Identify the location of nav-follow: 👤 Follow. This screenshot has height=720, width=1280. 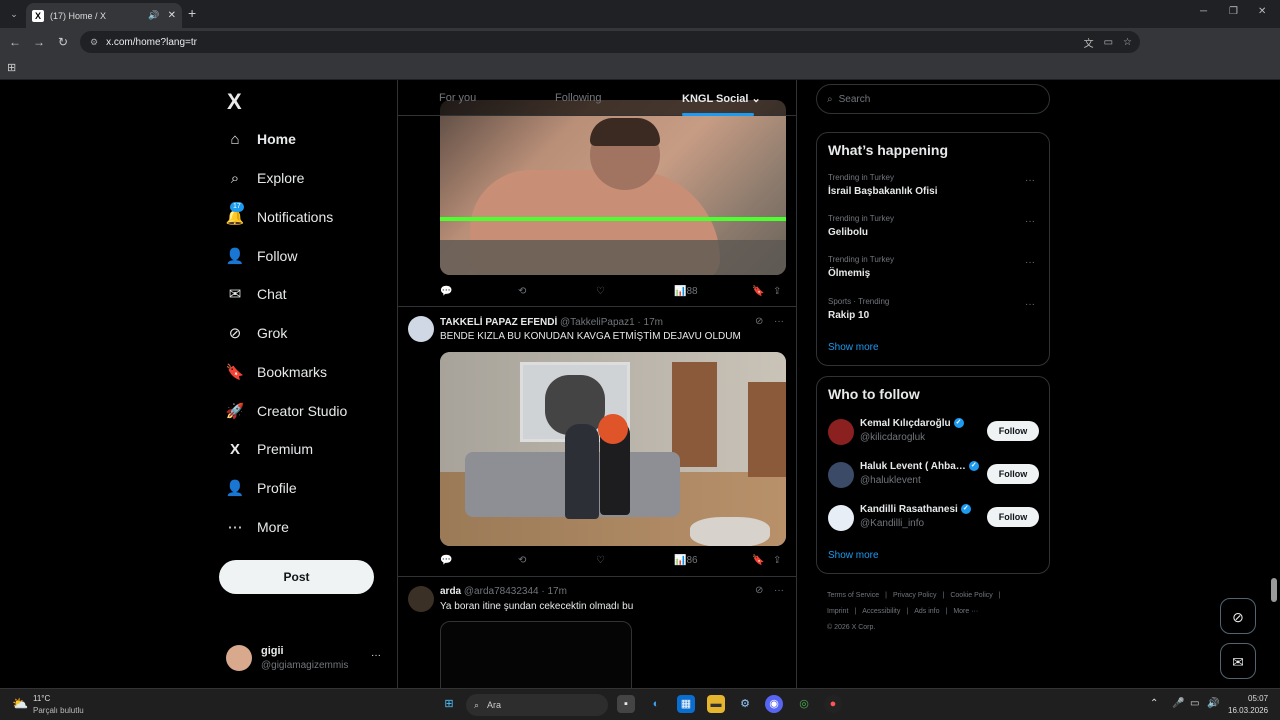
(262, 256).